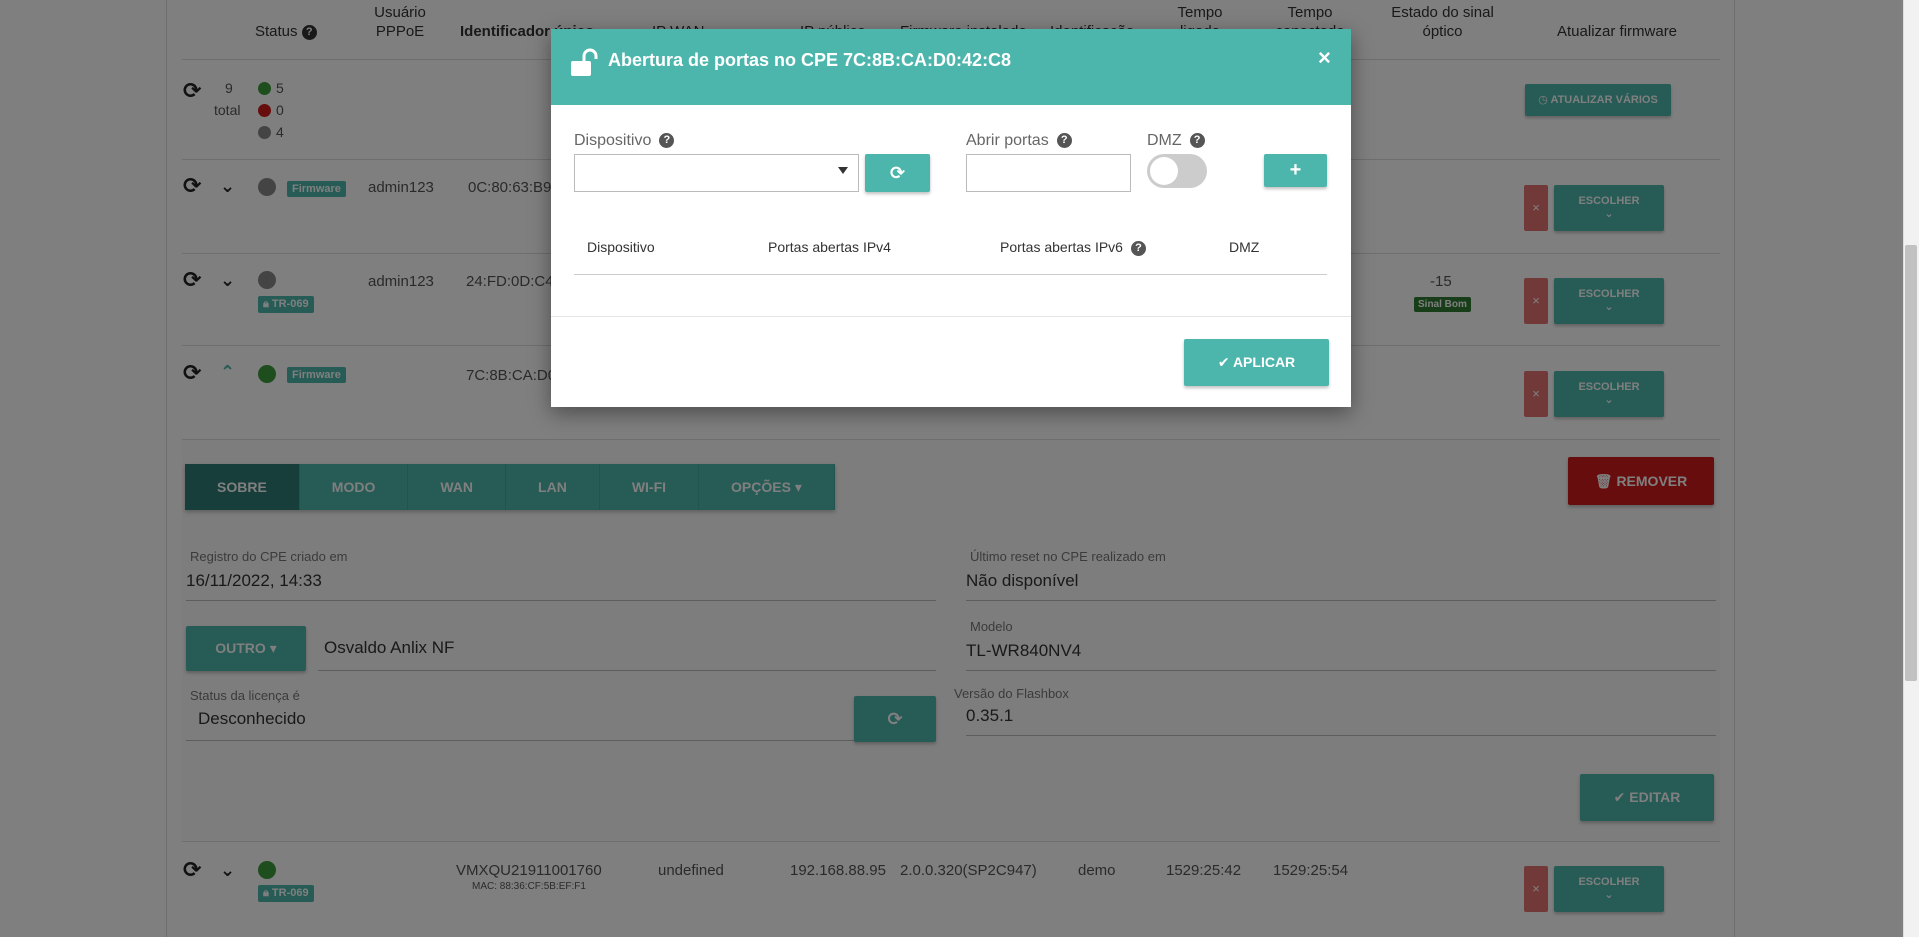  I want to click on ports-label-text: Abrir portas, so click(1007, 140).